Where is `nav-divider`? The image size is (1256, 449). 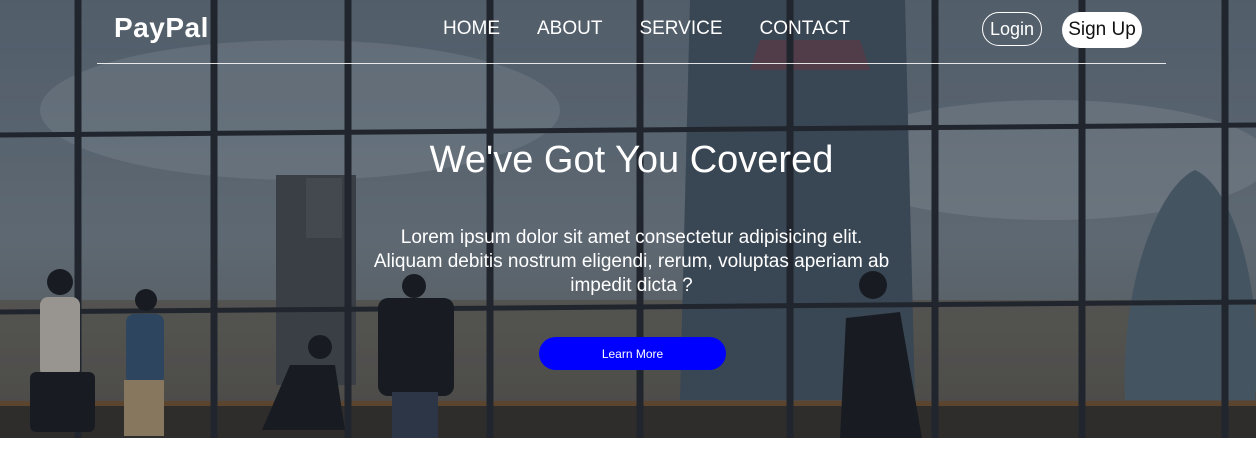 nav-divider is located at coordinates (631, 63).